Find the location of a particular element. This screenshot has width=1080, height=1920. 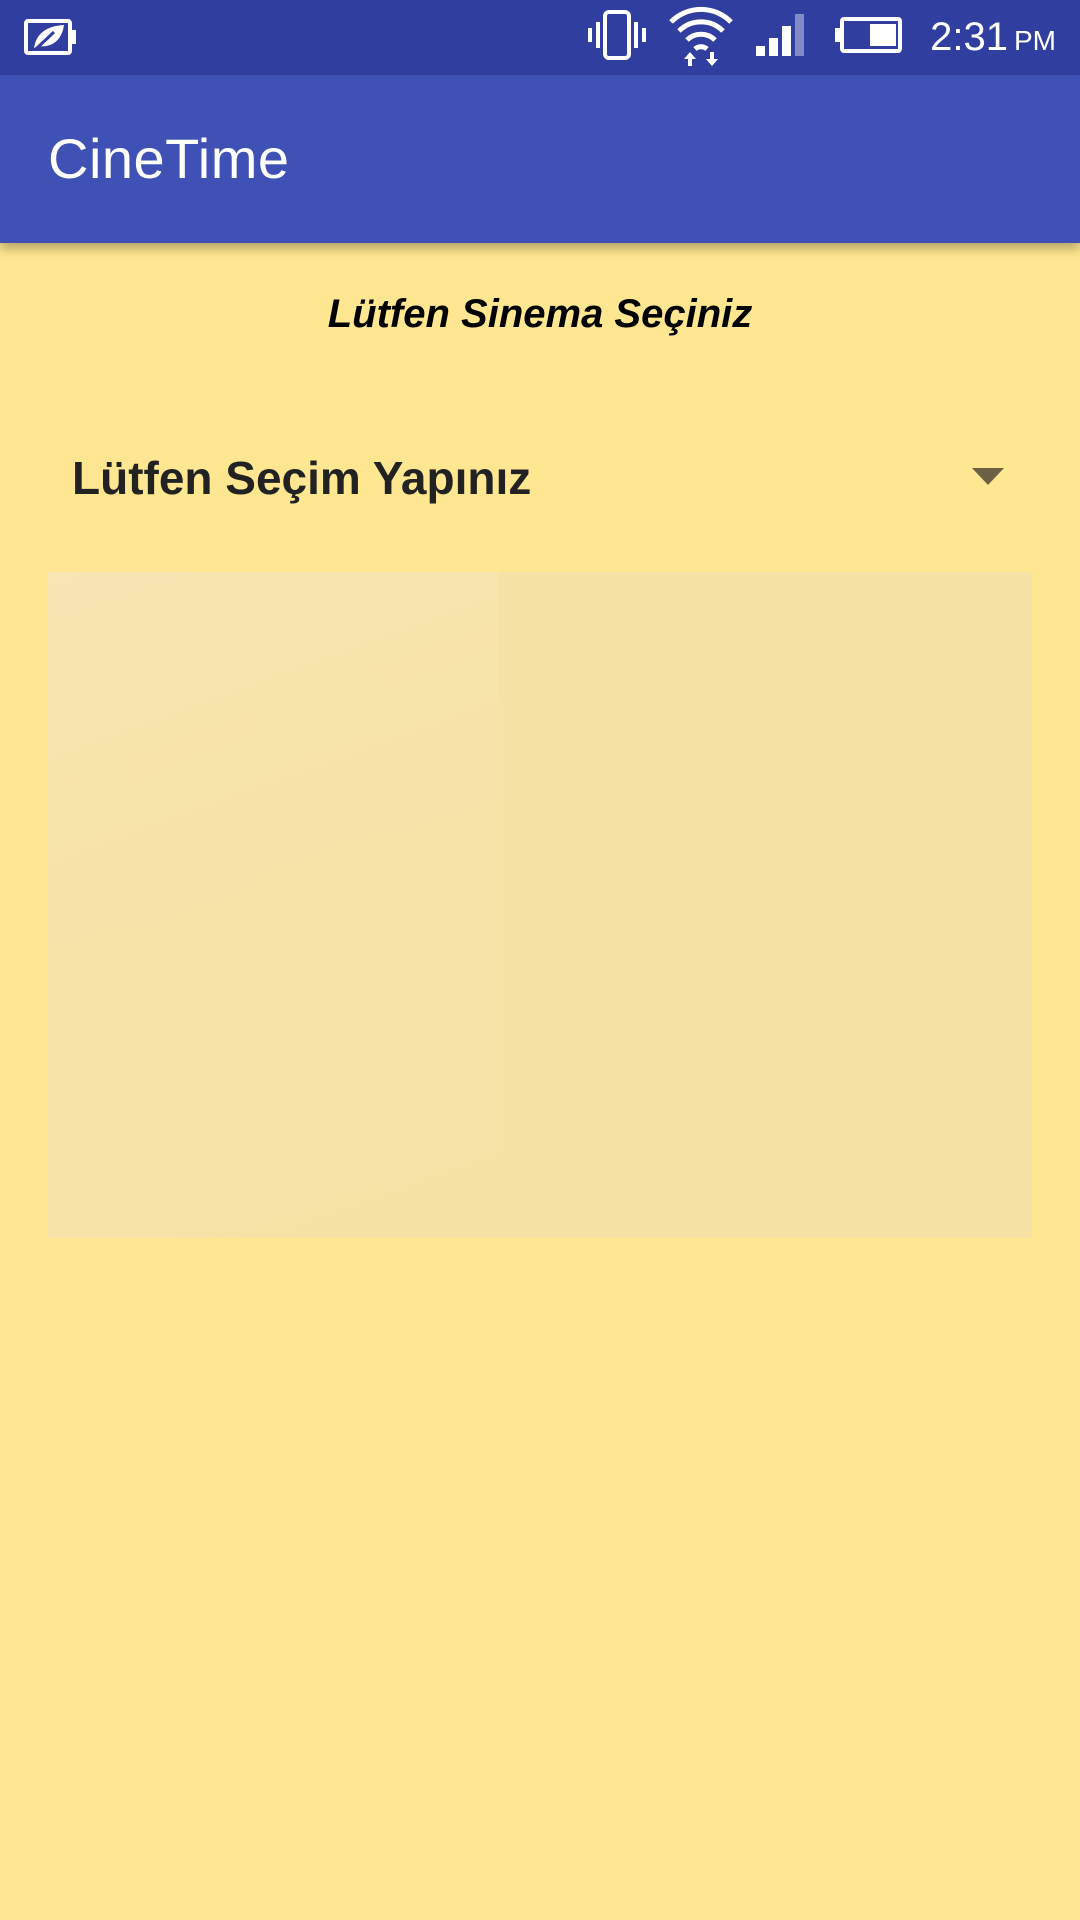

clock: 2:31 PM is located at coordinates (993, 37).